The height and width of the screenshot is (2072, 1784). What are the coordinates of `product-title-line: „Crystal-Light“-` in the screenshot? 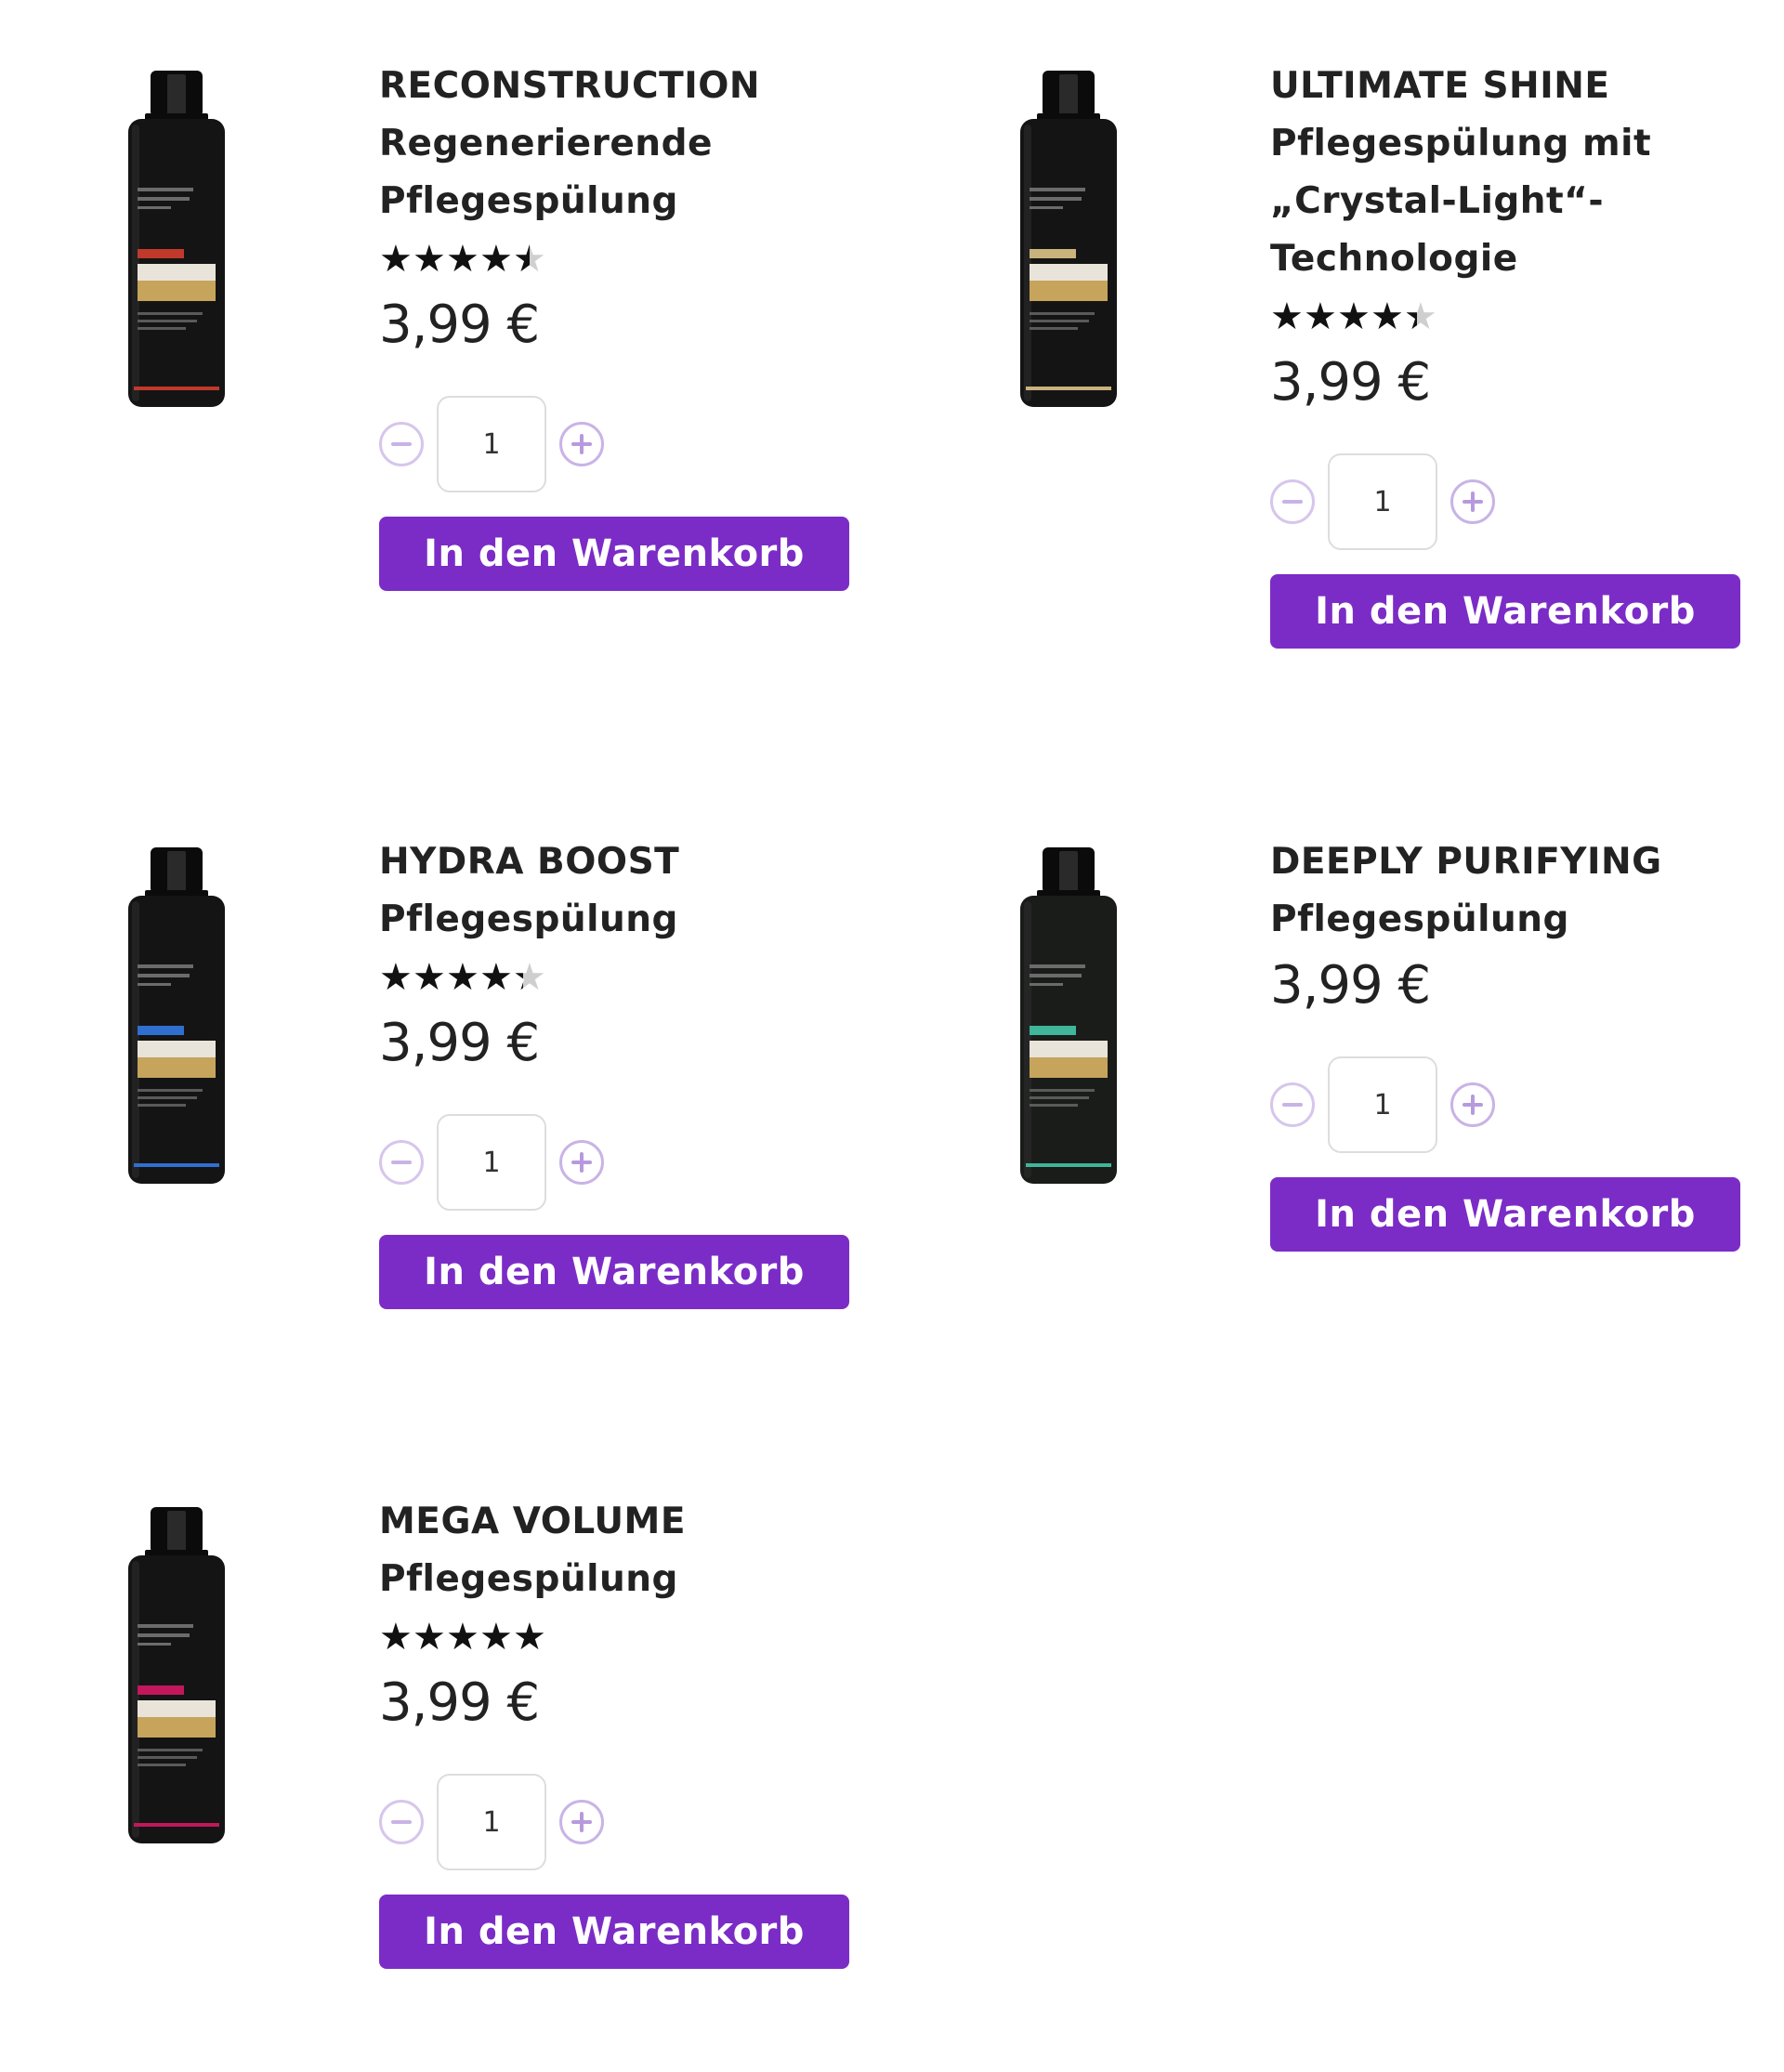 It's located at (1437, 201).